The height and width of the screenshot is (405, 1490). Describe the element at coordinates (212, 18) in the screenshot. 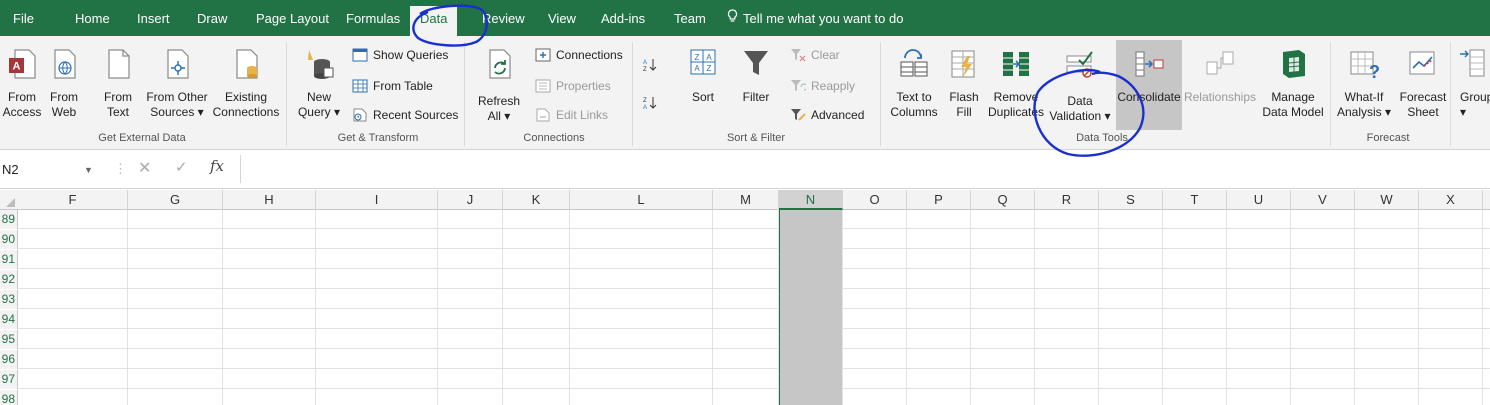

I see `tab-draw: Draw` at that location.